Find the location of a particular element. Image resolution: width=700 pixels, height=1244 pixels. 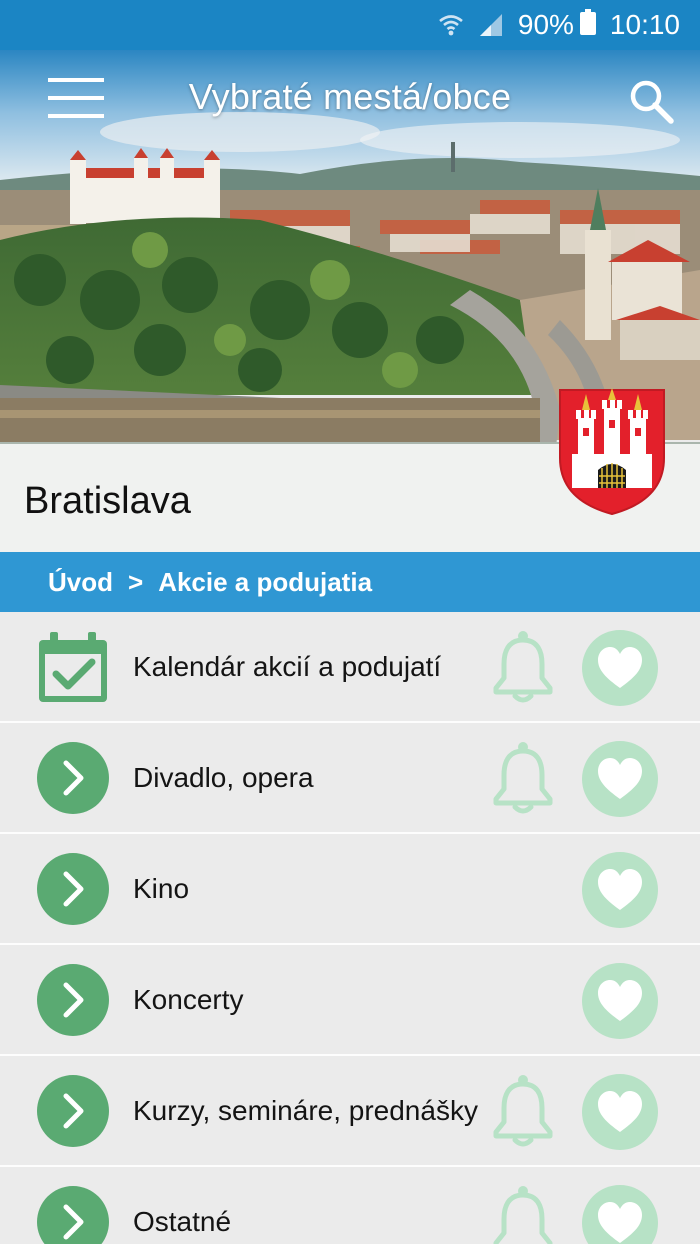

breadcrumb-current: Akcie a podujatia is located at coordinates (265, 581).